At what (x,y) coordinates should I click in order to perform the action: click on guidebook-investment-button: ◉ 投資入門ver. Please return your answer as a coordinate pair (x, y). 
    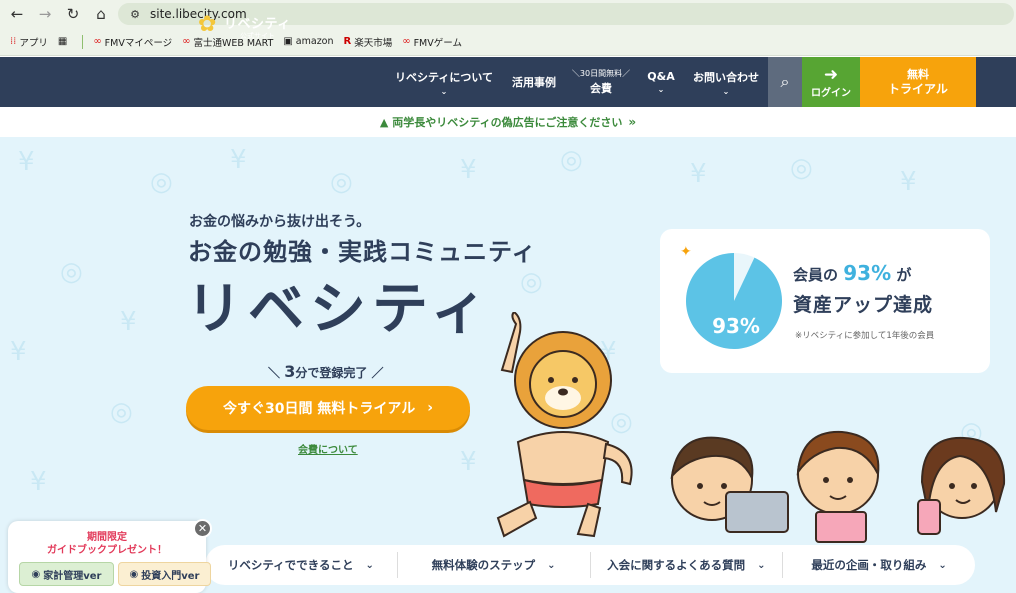
    Looking at the image, I should click on (164, 574).